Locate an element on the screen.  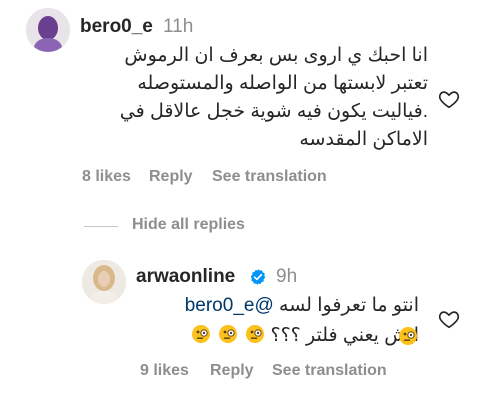
reply-text-line: ايش يعني فلتر ؟؟؟ is located at coordinates (304, 336).